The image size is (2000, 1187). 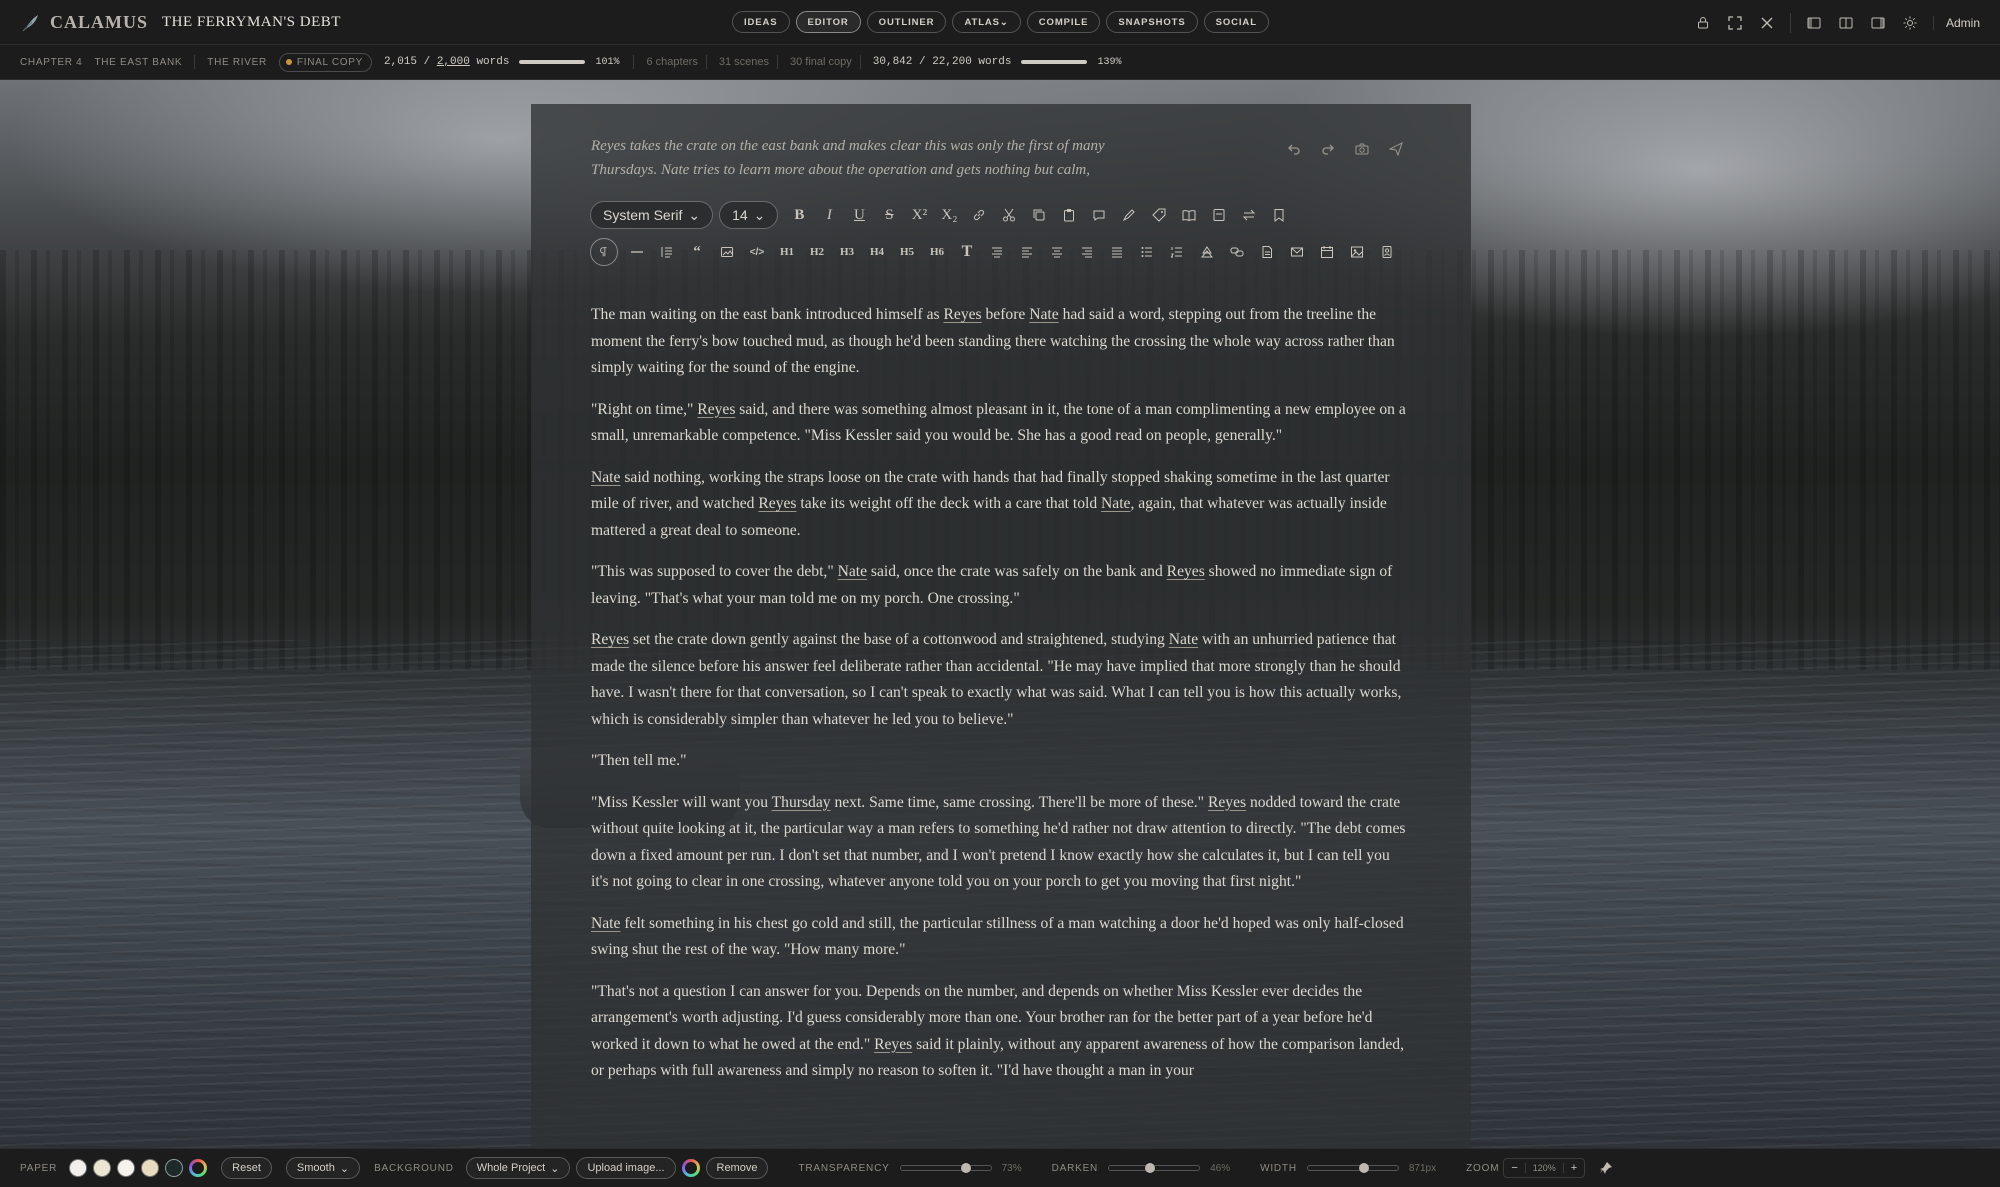 I want to click on breadcrumb-location: THE RIVER, so click(x=237, y=62).